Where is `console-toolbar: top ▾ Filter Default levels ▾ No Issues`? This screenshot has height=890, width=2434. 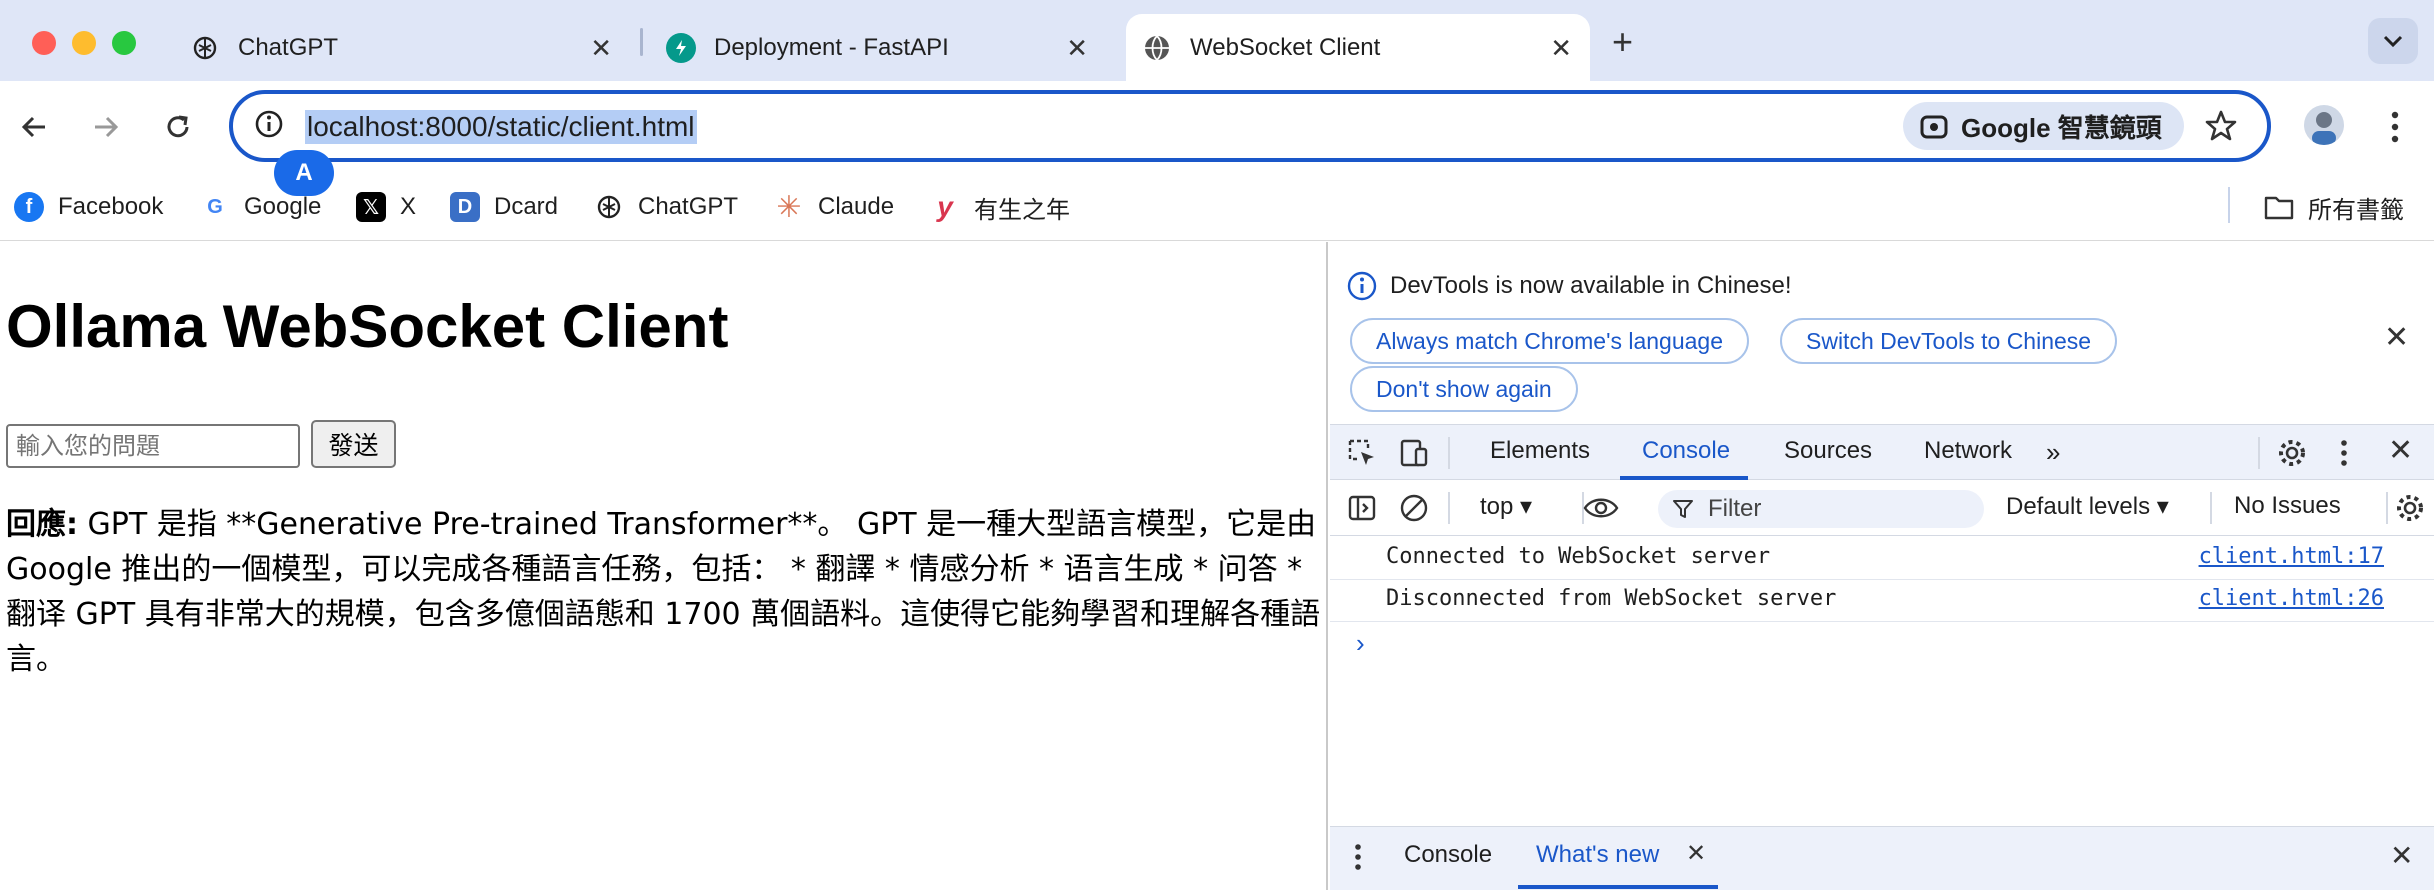
console-toolbar: top ▾ Filter Default levels ▾ No Issues is located at coordinates (1882, 508).